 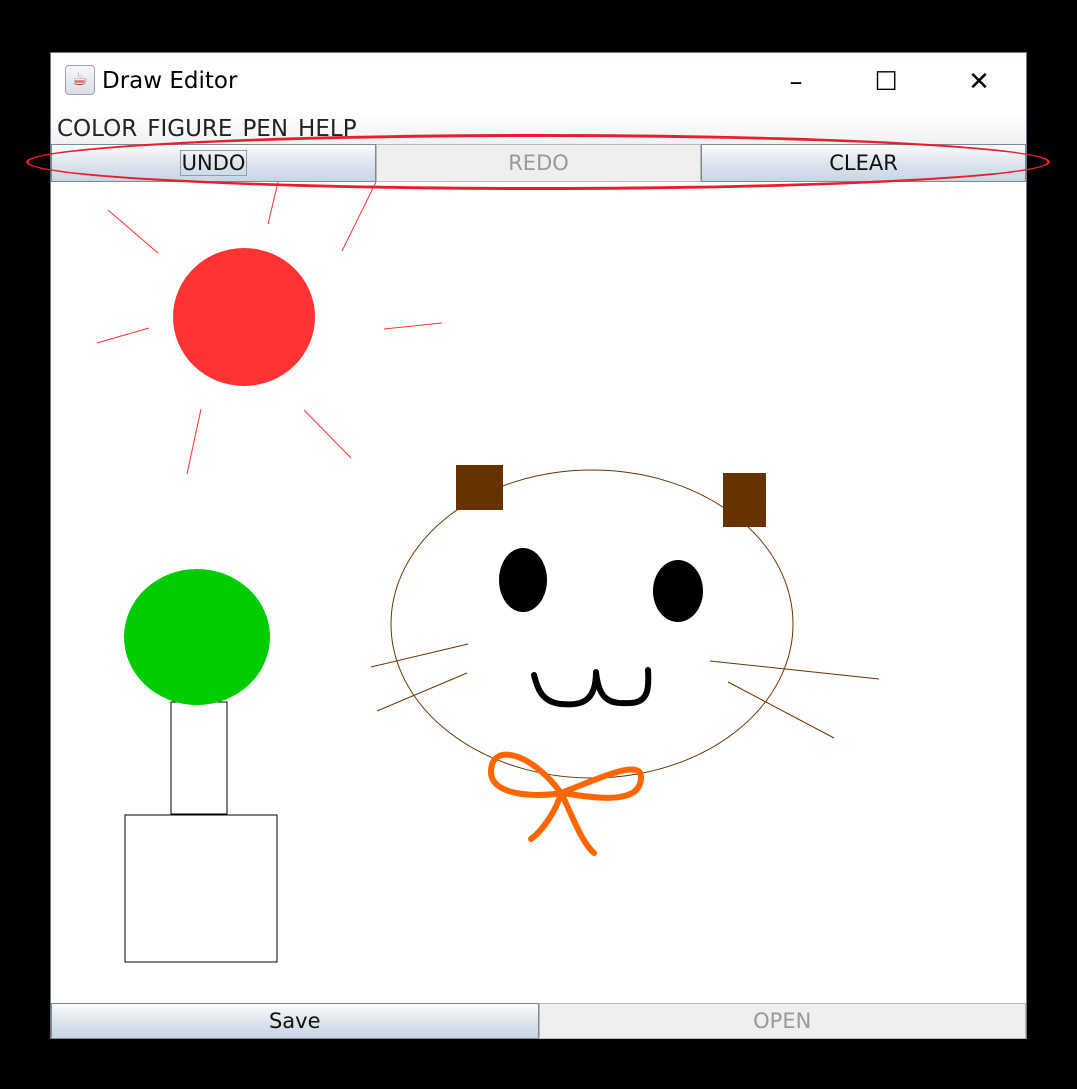 I want to click on open-label: OPEN, so click(x=782, y=1021).